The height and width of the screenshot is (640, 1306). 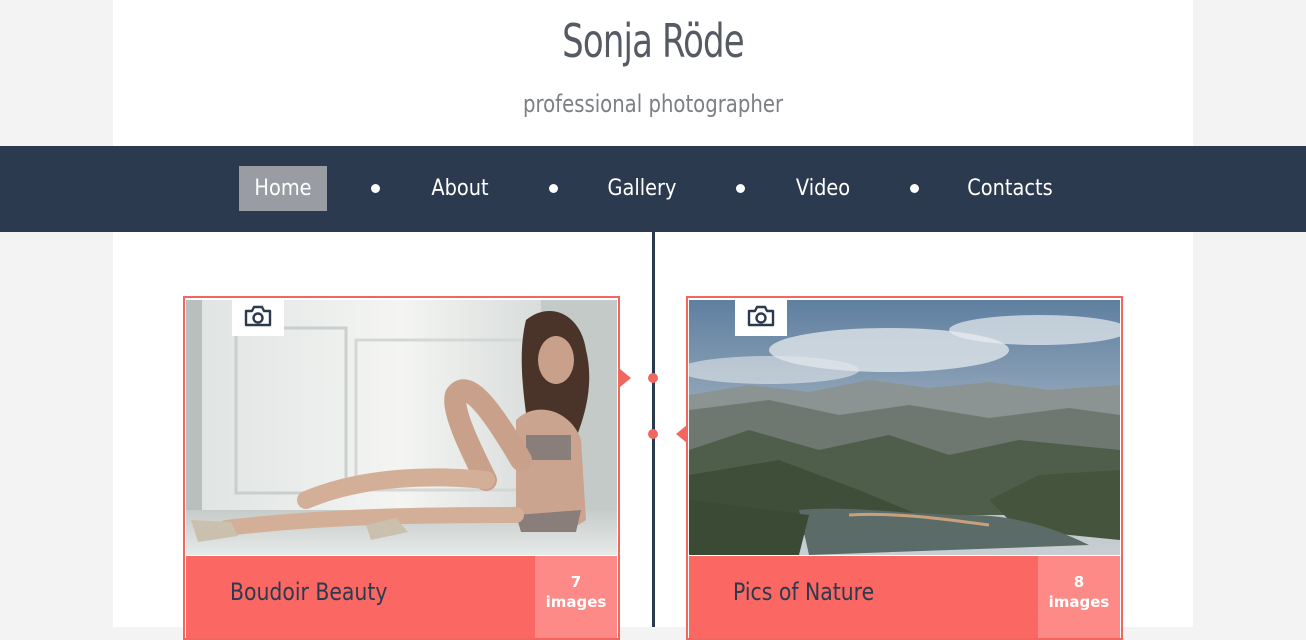 I want to click on nav-item-home: Home, so click(x=283, y=188).